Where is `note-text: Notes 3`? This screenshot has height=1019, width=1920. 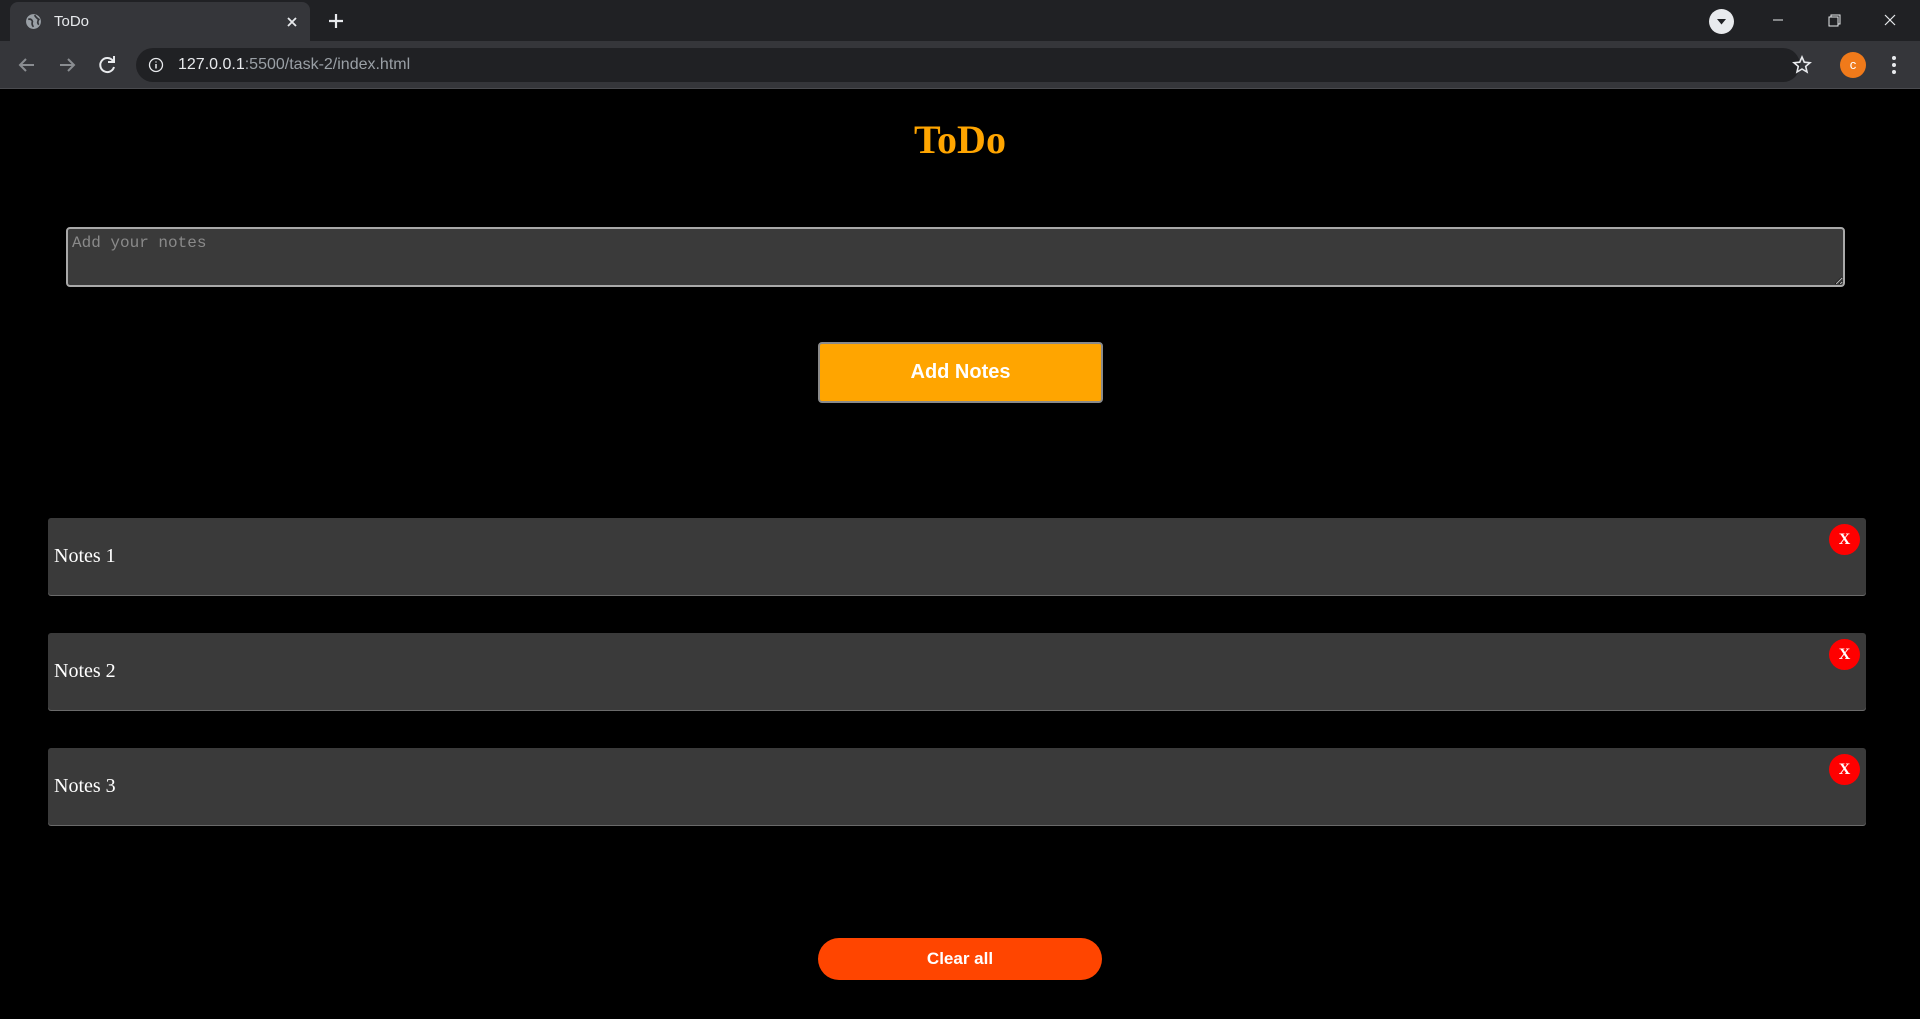 note-text: Notes 3 is located at coordinates (85, 786).